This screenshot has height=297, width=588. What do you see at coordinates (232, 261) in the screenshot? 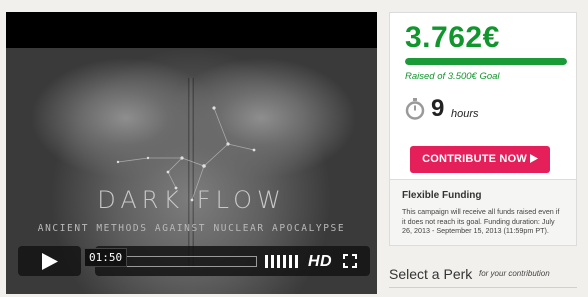
I see `video-controls: HD` at bounding box center [232, 261].